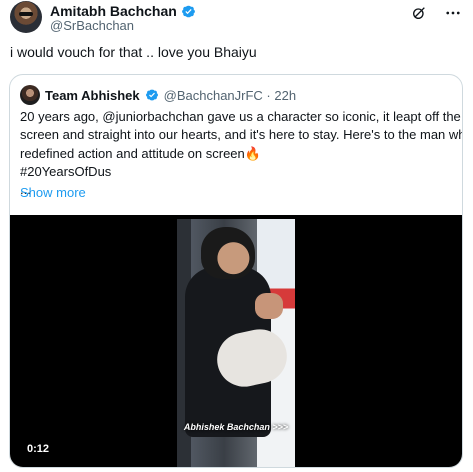 This screenshot has height=472, width=473. Describe the element at coordinates (66, 171) in the screenshot. I see `quoted-body-line: #20YearsOfDus` at that location.